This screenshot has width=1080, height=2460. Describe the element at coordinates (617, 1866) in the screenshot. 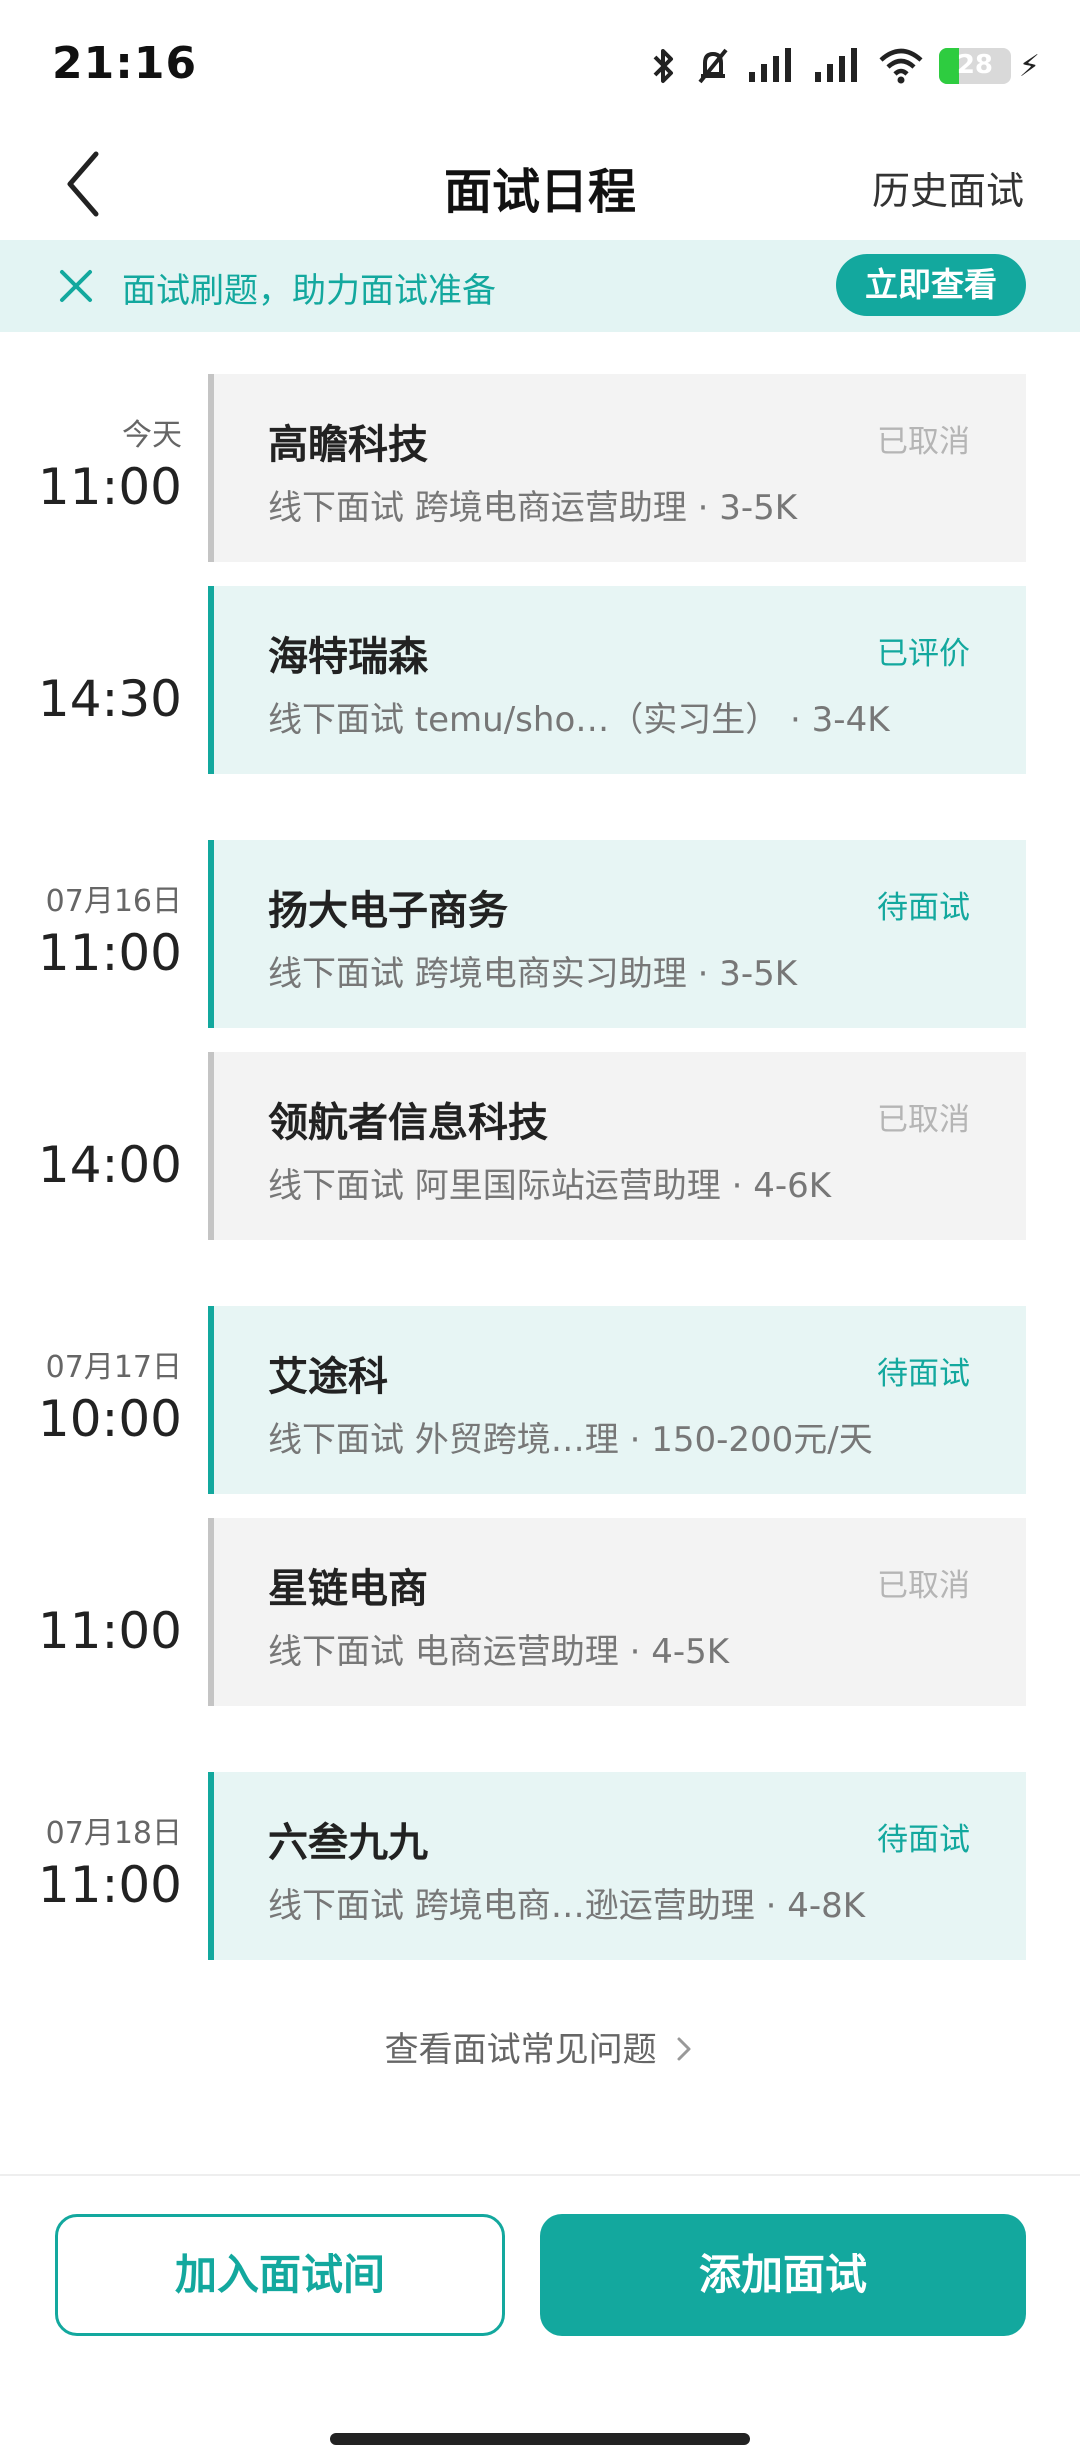

I see `interview-card: 六叁九九 待面试 线下面试 跨境电商…逊运营助理 · 4-8K` at that location.